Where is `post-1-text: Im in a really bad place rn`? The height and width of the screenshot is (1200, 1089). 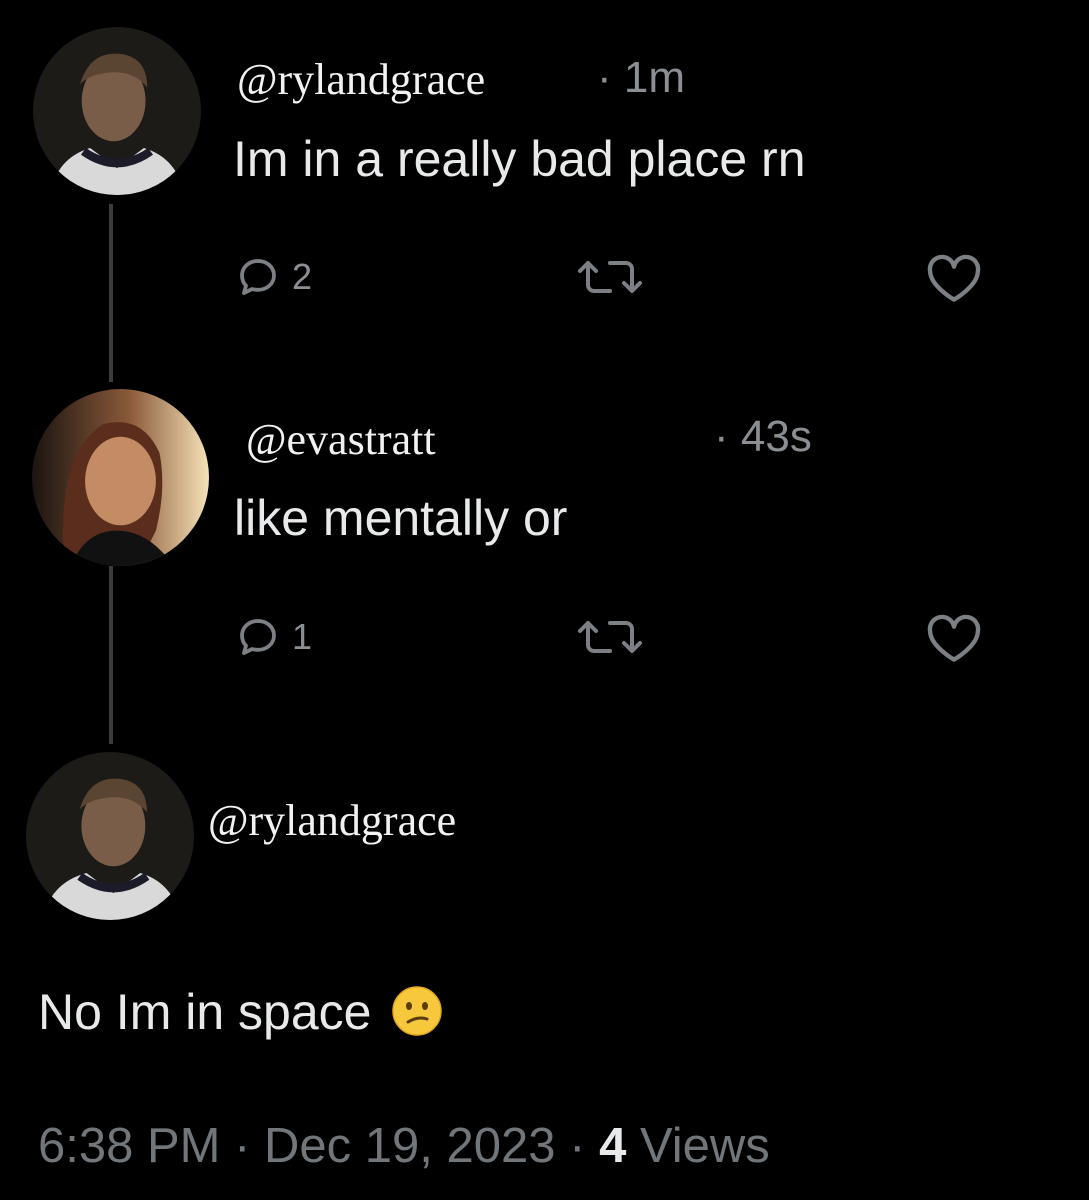 post-1-text: Im in a really bad place rn is located at coordinates (519, 159).